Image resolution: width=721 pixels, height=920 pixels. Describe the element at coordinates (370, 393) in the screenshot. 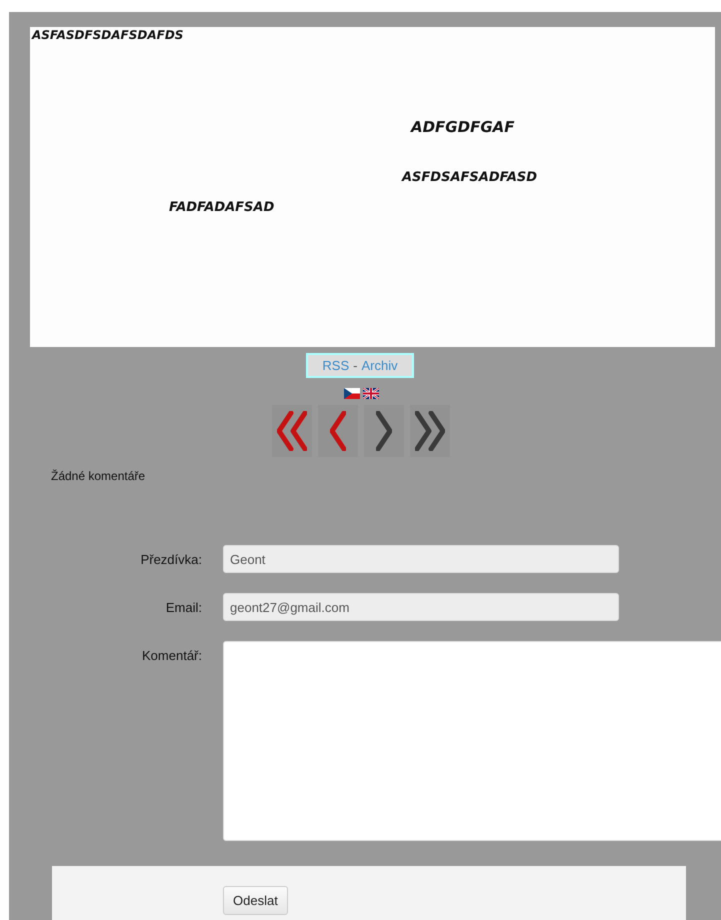

I see `uk-flag-icon` at that location.